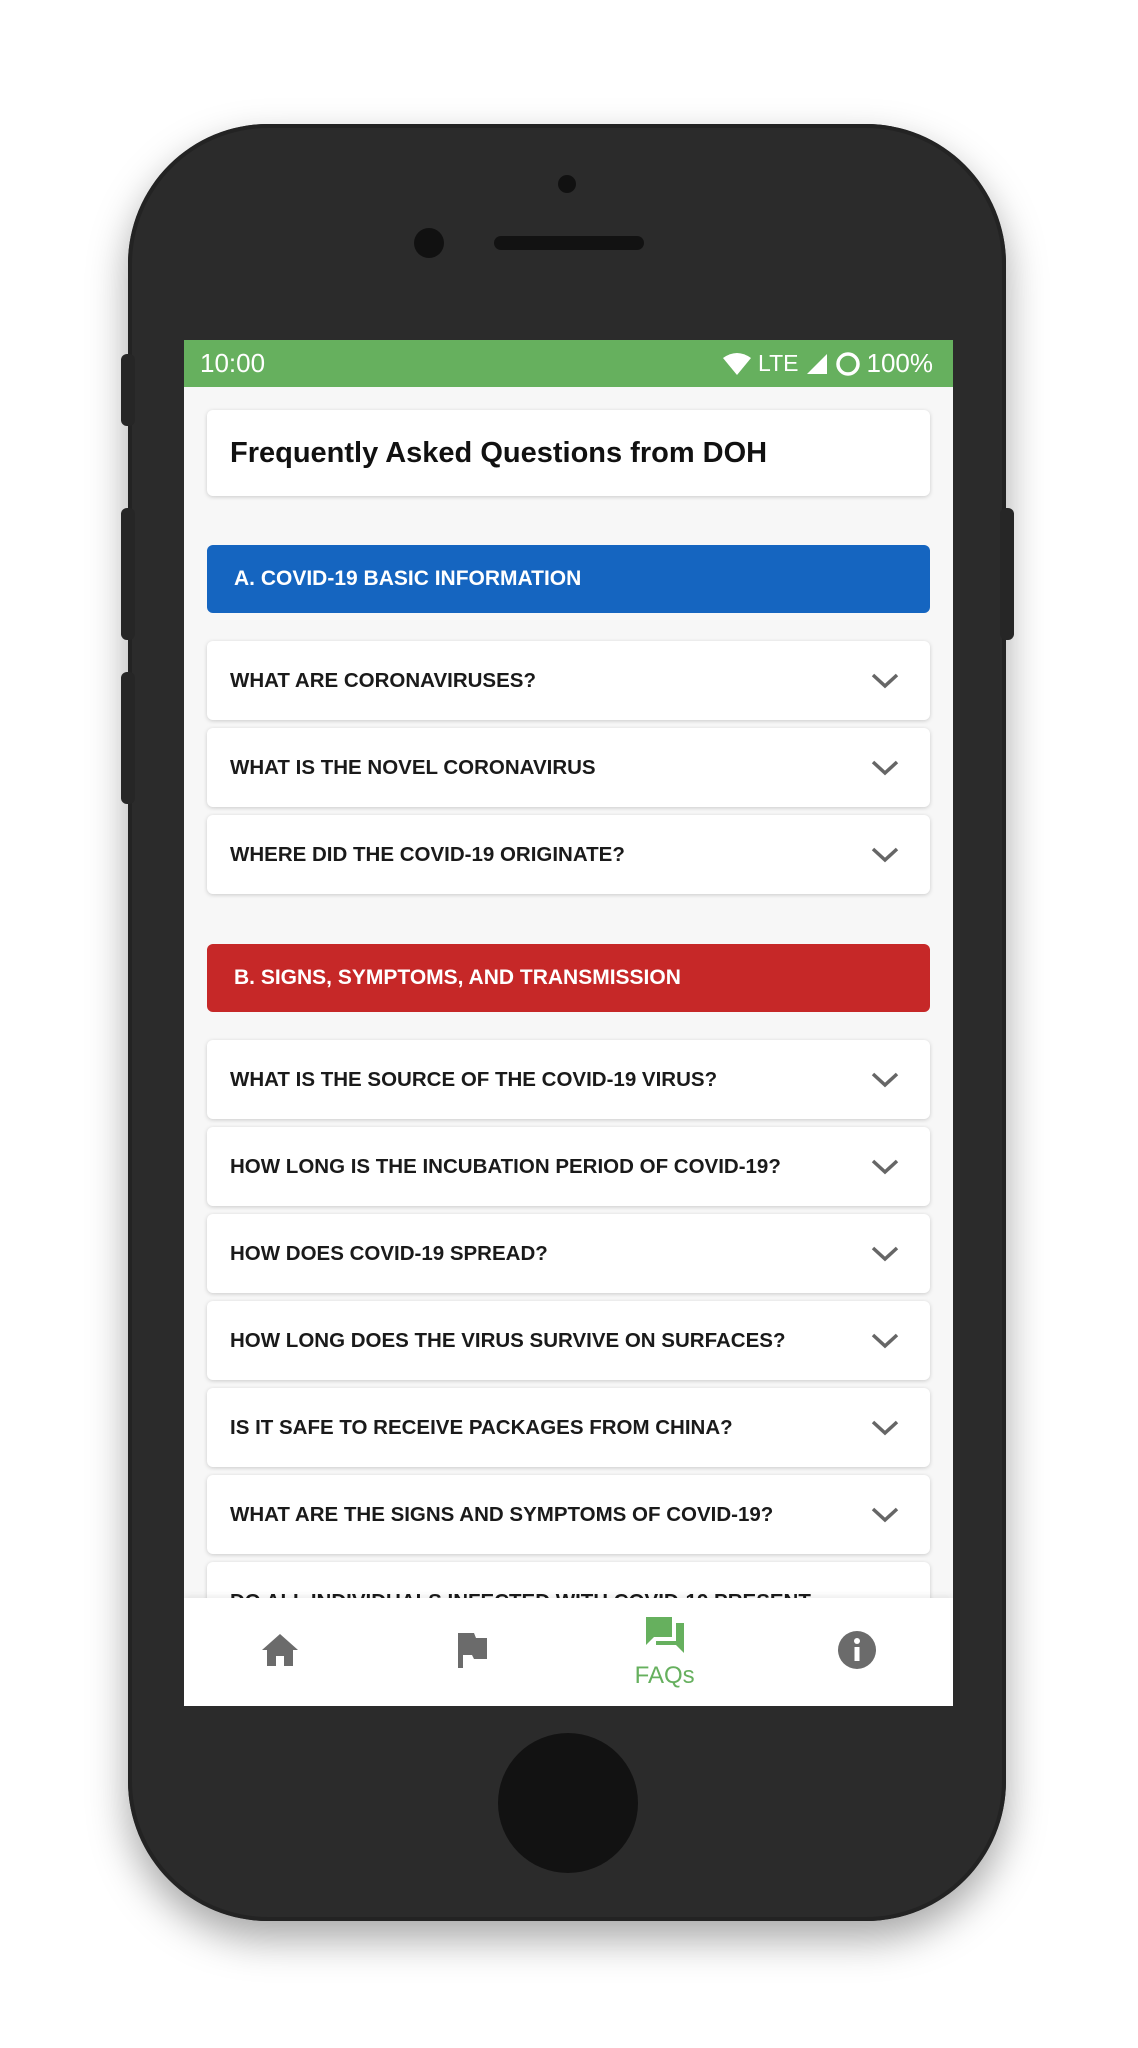  I want to click on home-icon, so click(280, 1652).